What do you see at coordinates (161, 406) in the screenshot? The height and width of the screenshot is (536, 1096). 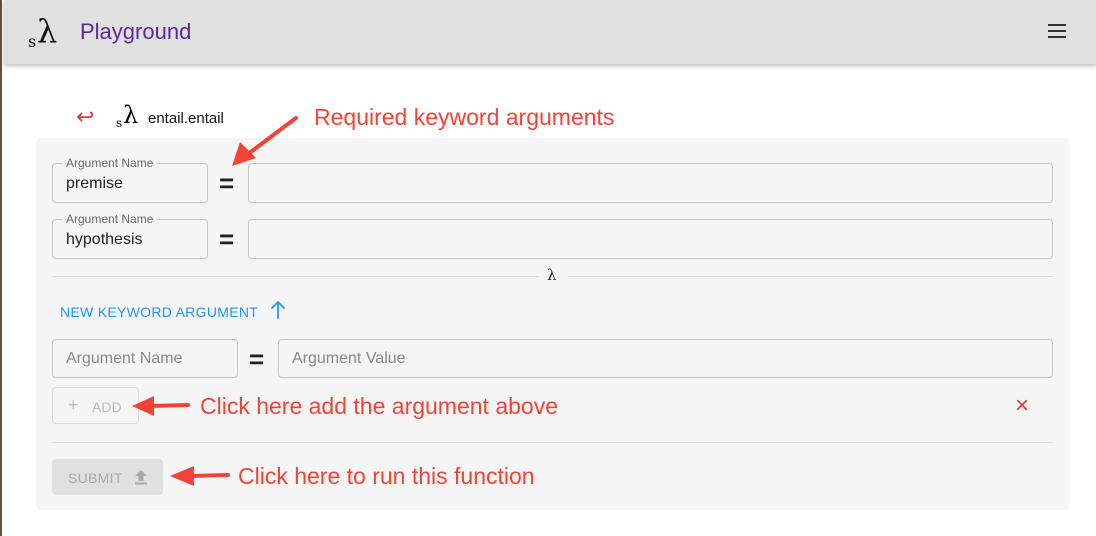 I see `annotation-arrow-add` at bounding box center [161, 406].